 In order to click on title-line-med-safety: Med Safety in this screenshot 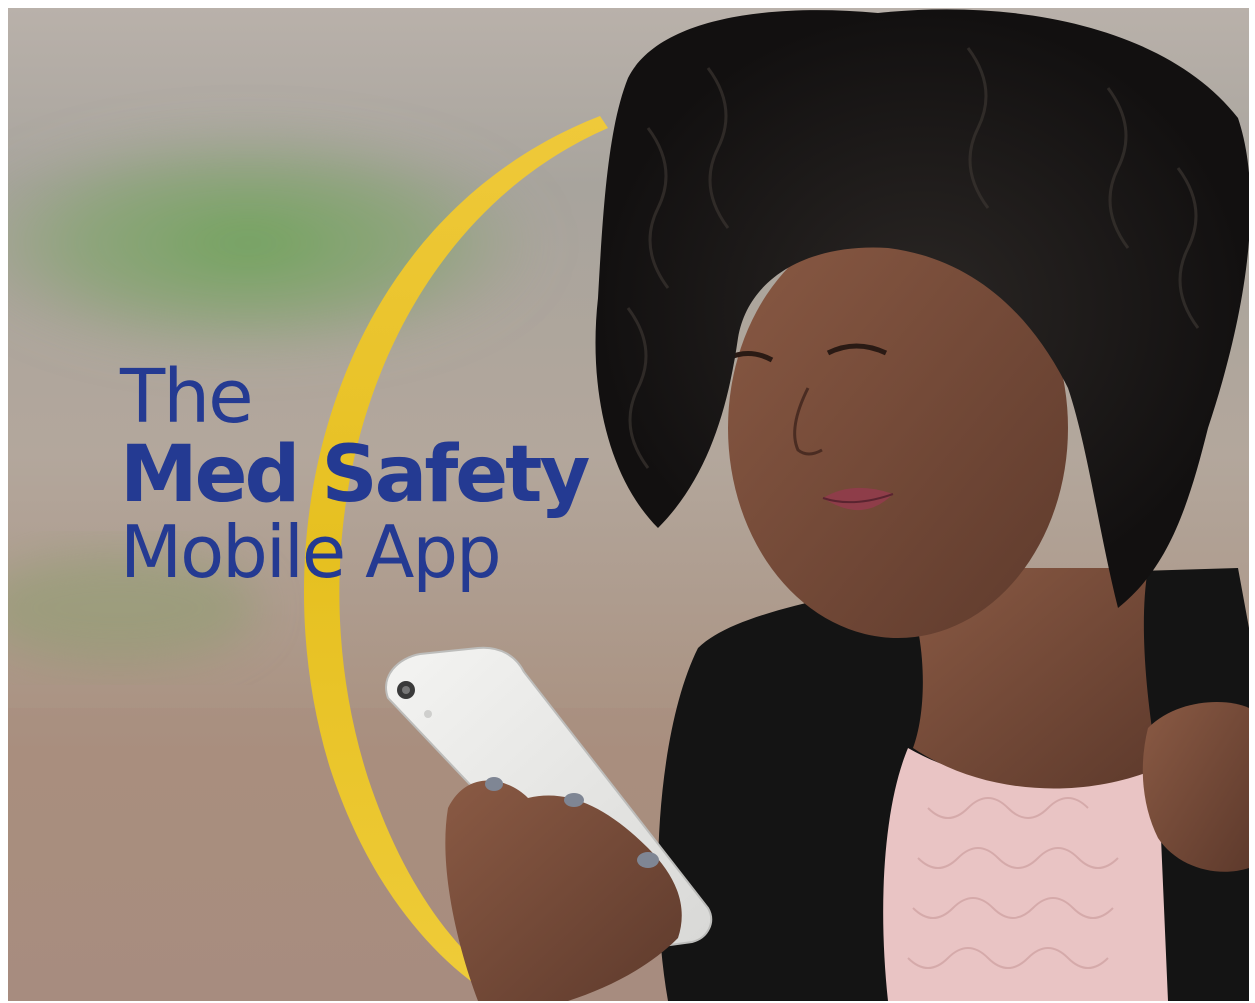, I will do `click(355, 475)`.